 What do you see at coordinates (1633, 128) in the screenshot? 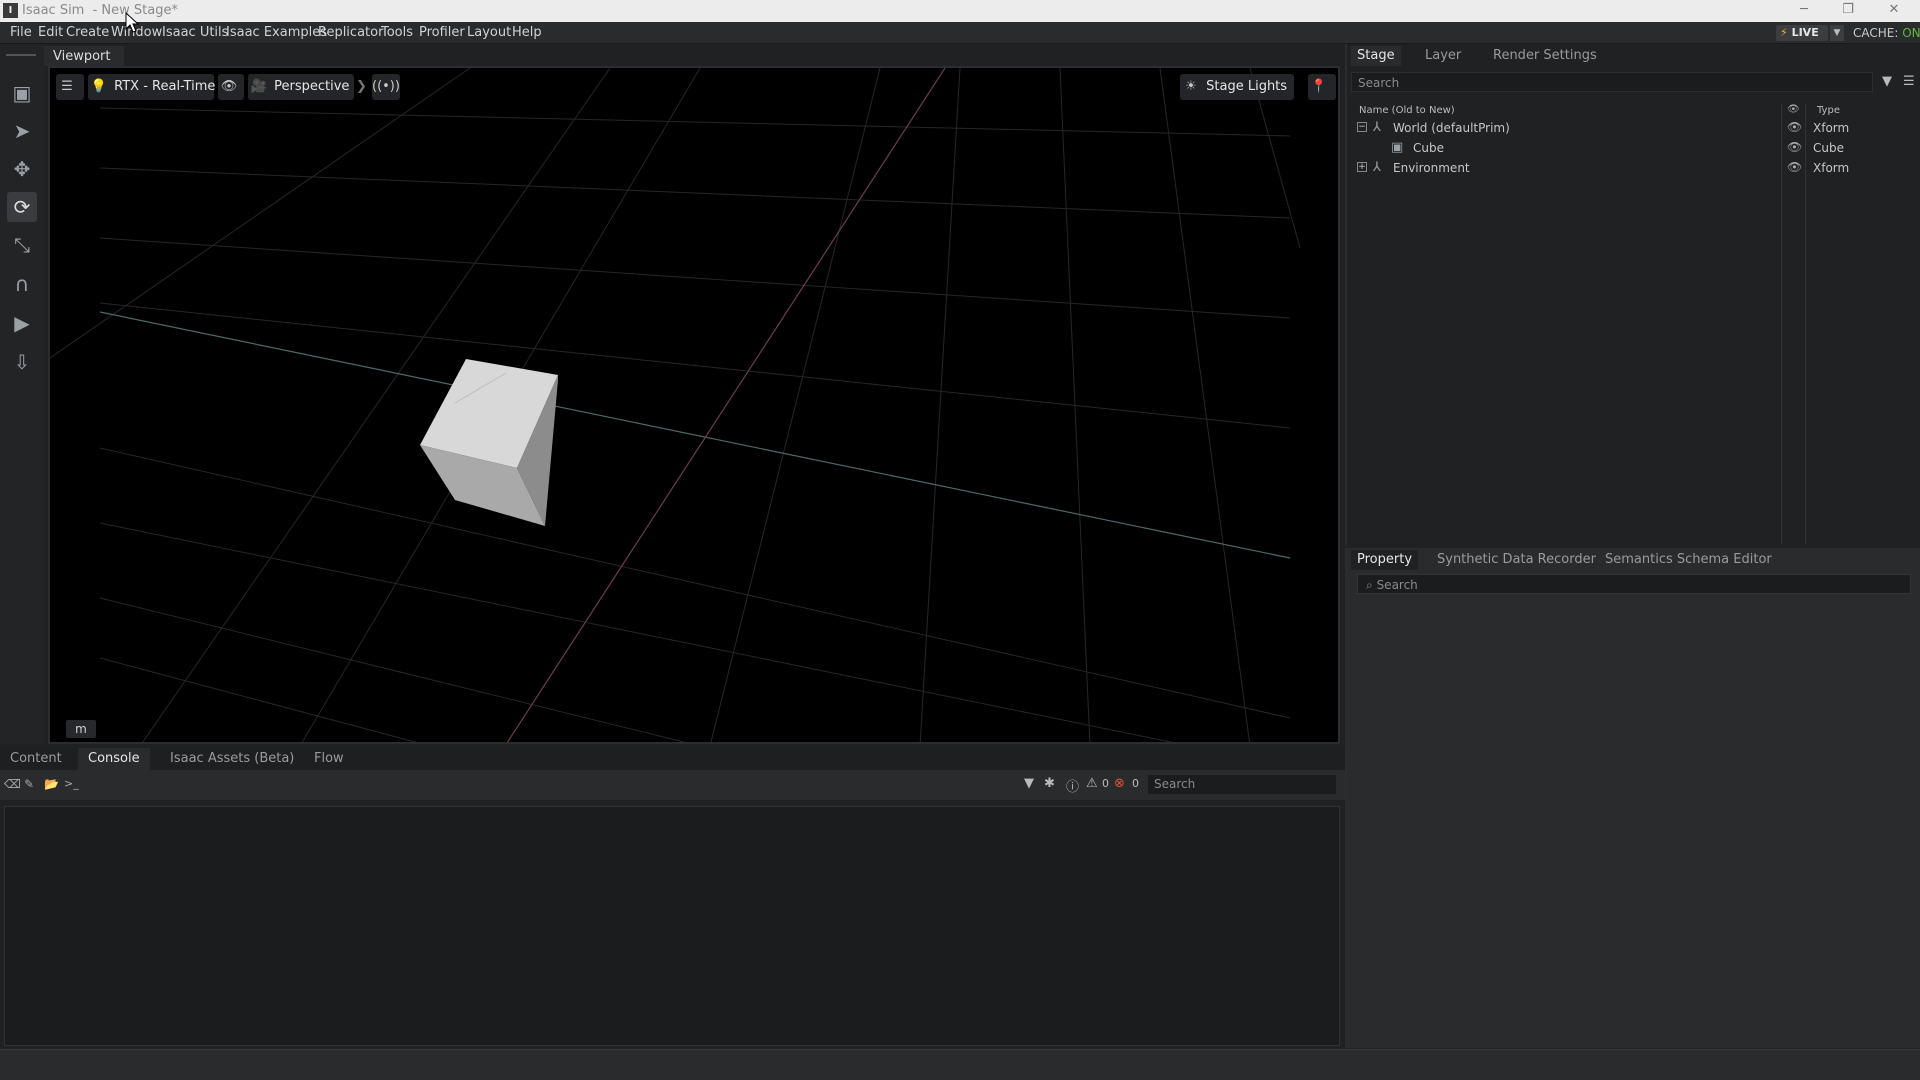
I see `stage-row-world: − ⅄ World (defaultPrim) 👁 Xform` at bounding box center [1633, 128].